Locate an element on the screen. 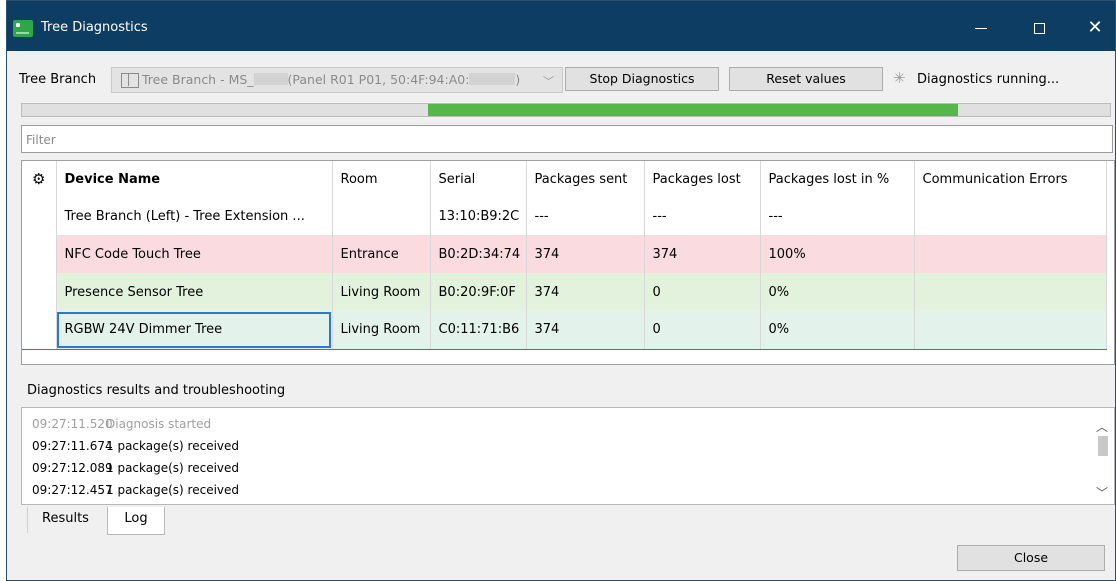 The height and width of the screenshot is (581, 1116). branch-select-middle: (Panel R01 P01, 50:4F:94:A0: is located at coordinates (378, 79).